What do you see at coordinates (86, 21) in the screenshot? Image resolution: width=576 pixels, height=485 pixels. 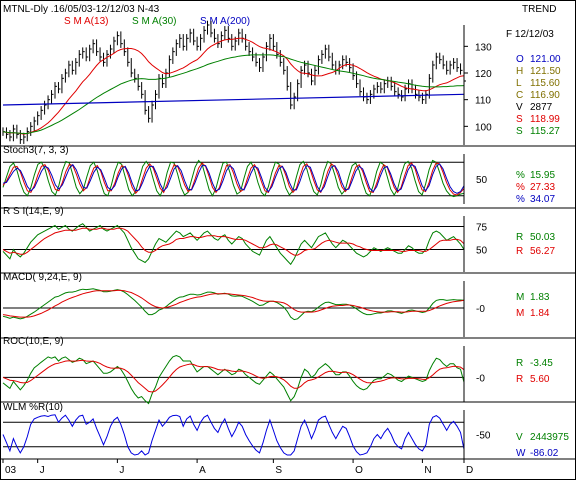 I see `legend-sma13: S M A(13)` at bounding box center [86, 21].